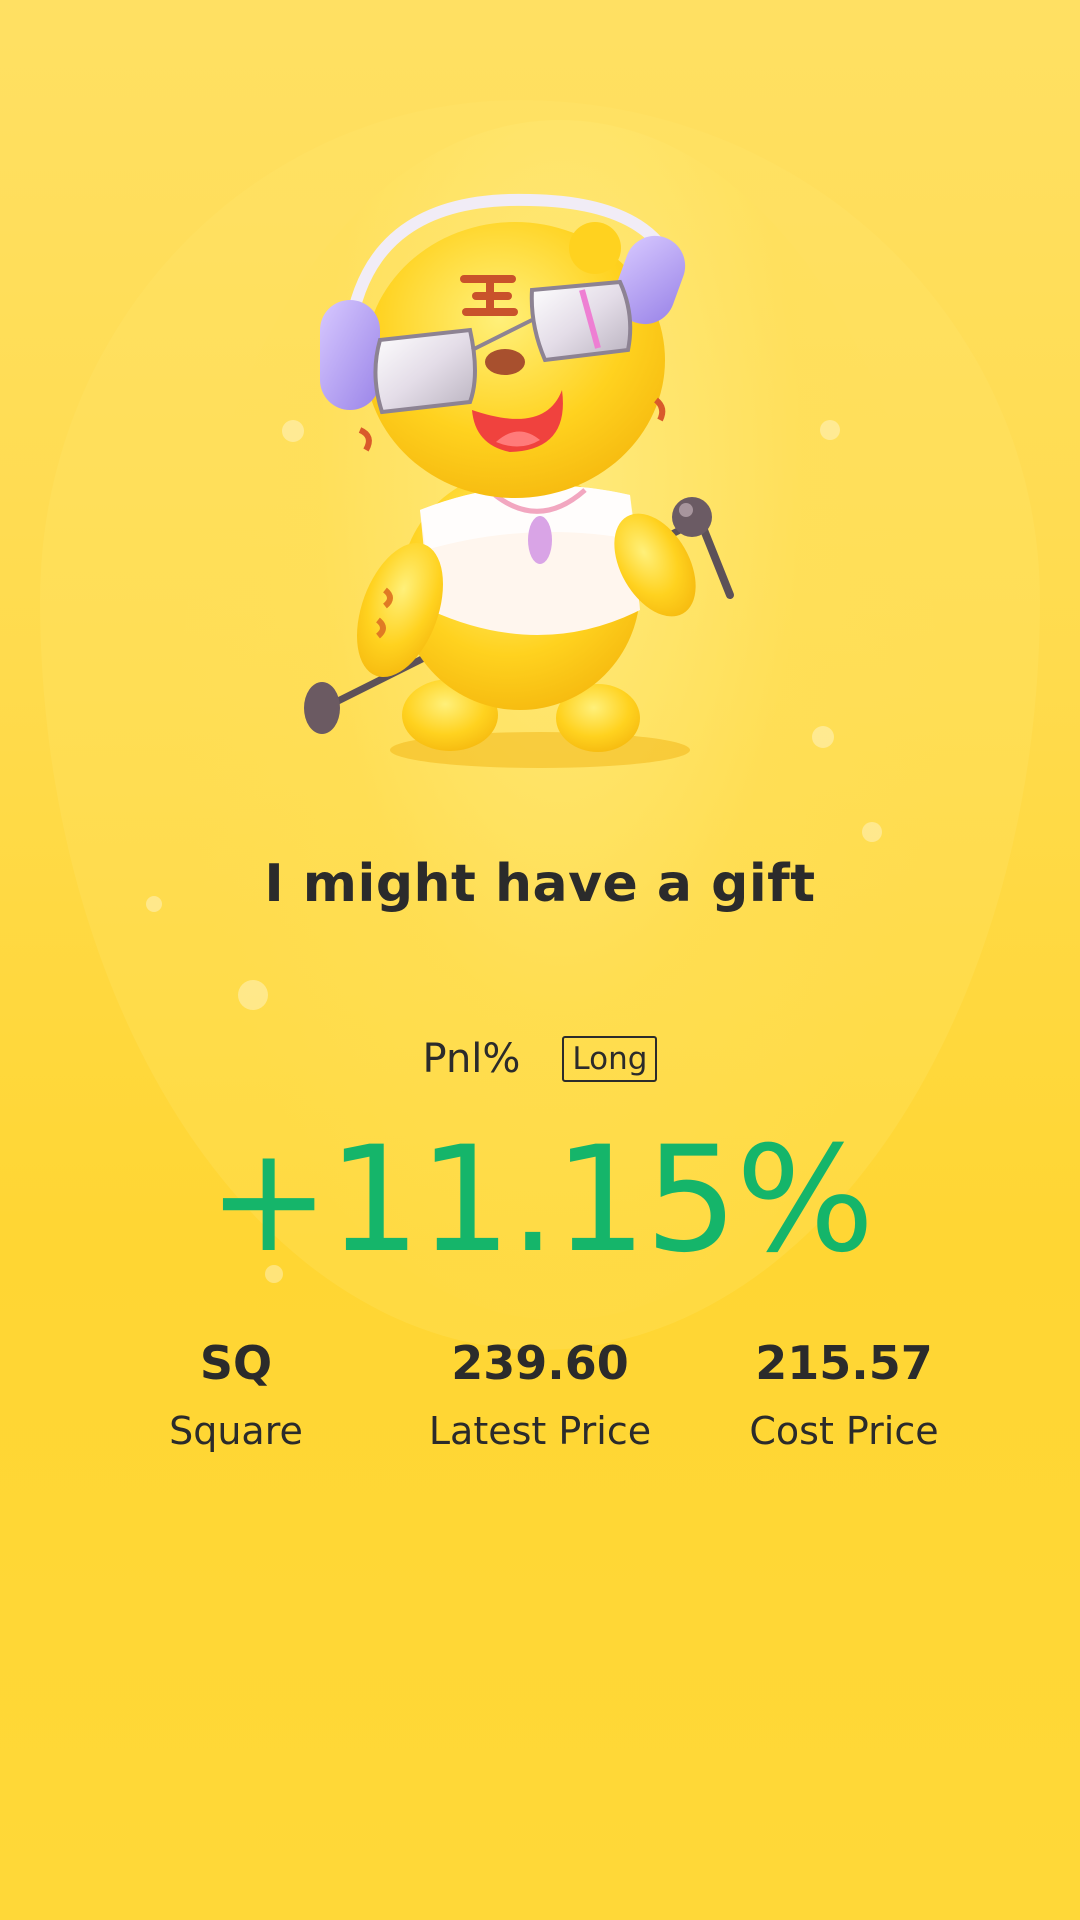  What do you see at coordinates (236, 1431) in the screenshot?
I see `stat-label: Square` at bounding box center [236, 1431].